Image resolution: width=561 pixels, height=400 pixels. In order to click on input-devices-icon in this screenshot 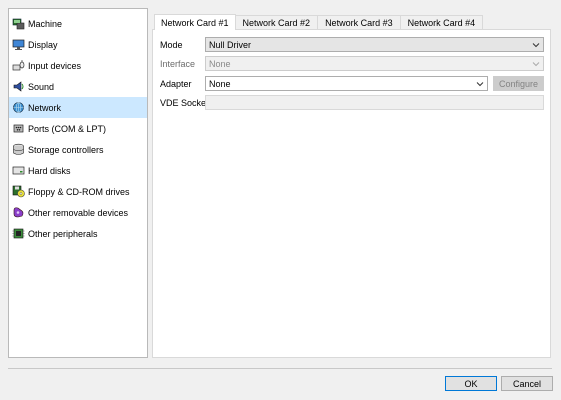, I will do `click(18, 65)`.